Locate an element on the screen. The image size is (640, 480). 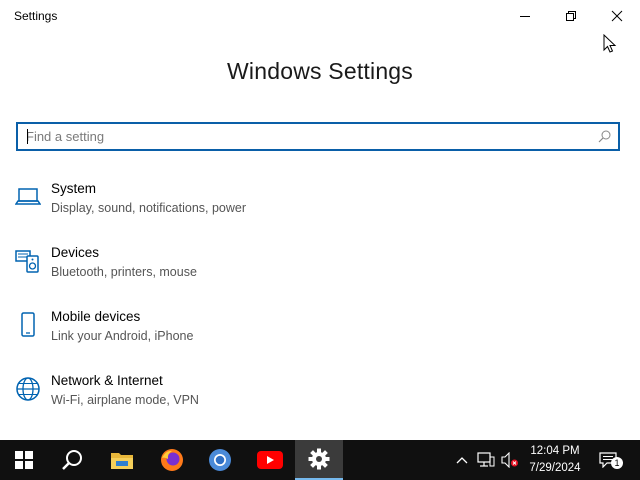
chrome-button is located at coordinates (220, 460).